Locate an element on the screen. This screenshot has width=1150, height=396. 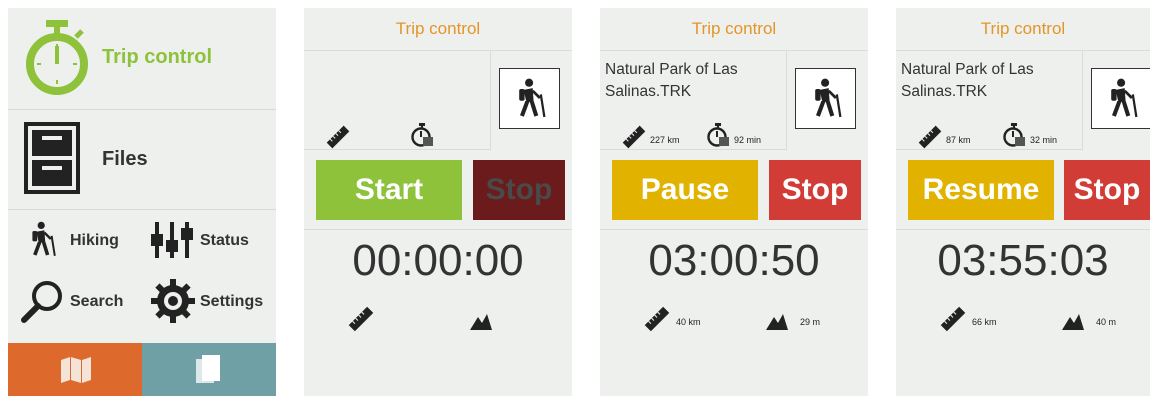
trip-distance: 40 km is located at coordinates (688, 322).